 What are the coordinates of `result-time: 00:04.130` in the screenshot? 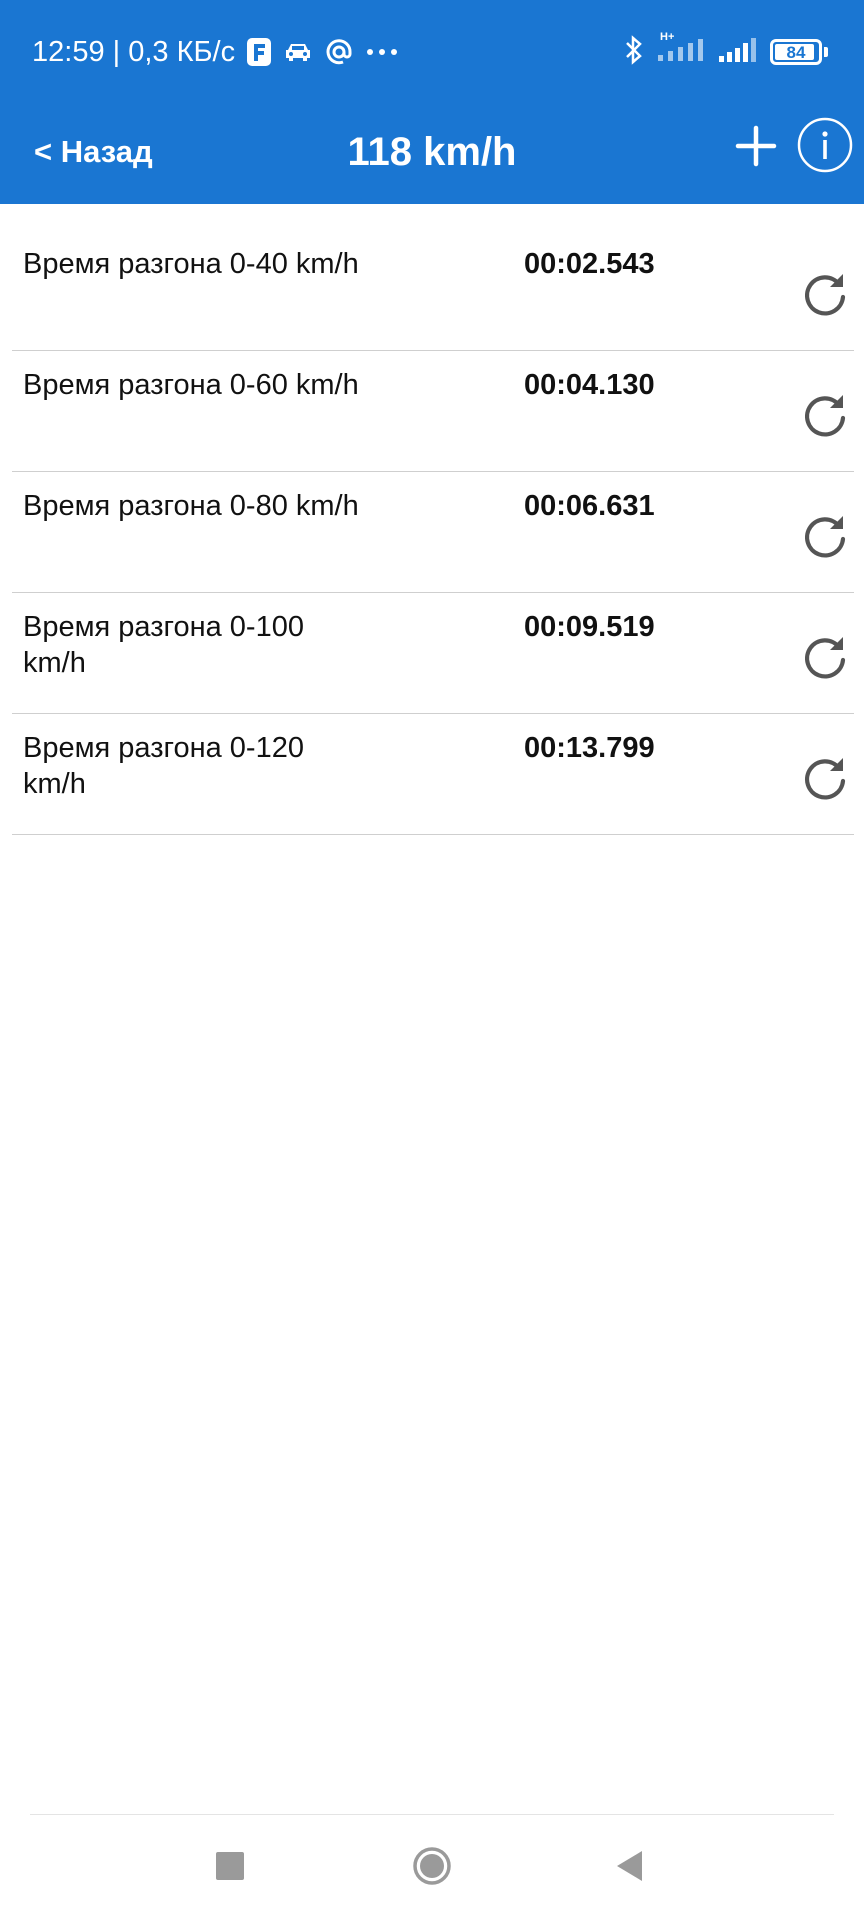 It's located at (589, 385).